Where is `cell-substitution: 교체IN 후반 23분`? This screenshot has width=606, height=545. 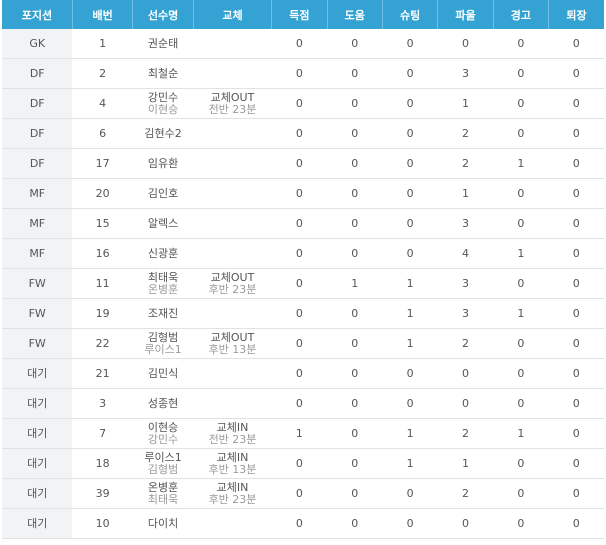
cell-substitution: 교체IN 후반 23분 is located at coordinates (232, 493).